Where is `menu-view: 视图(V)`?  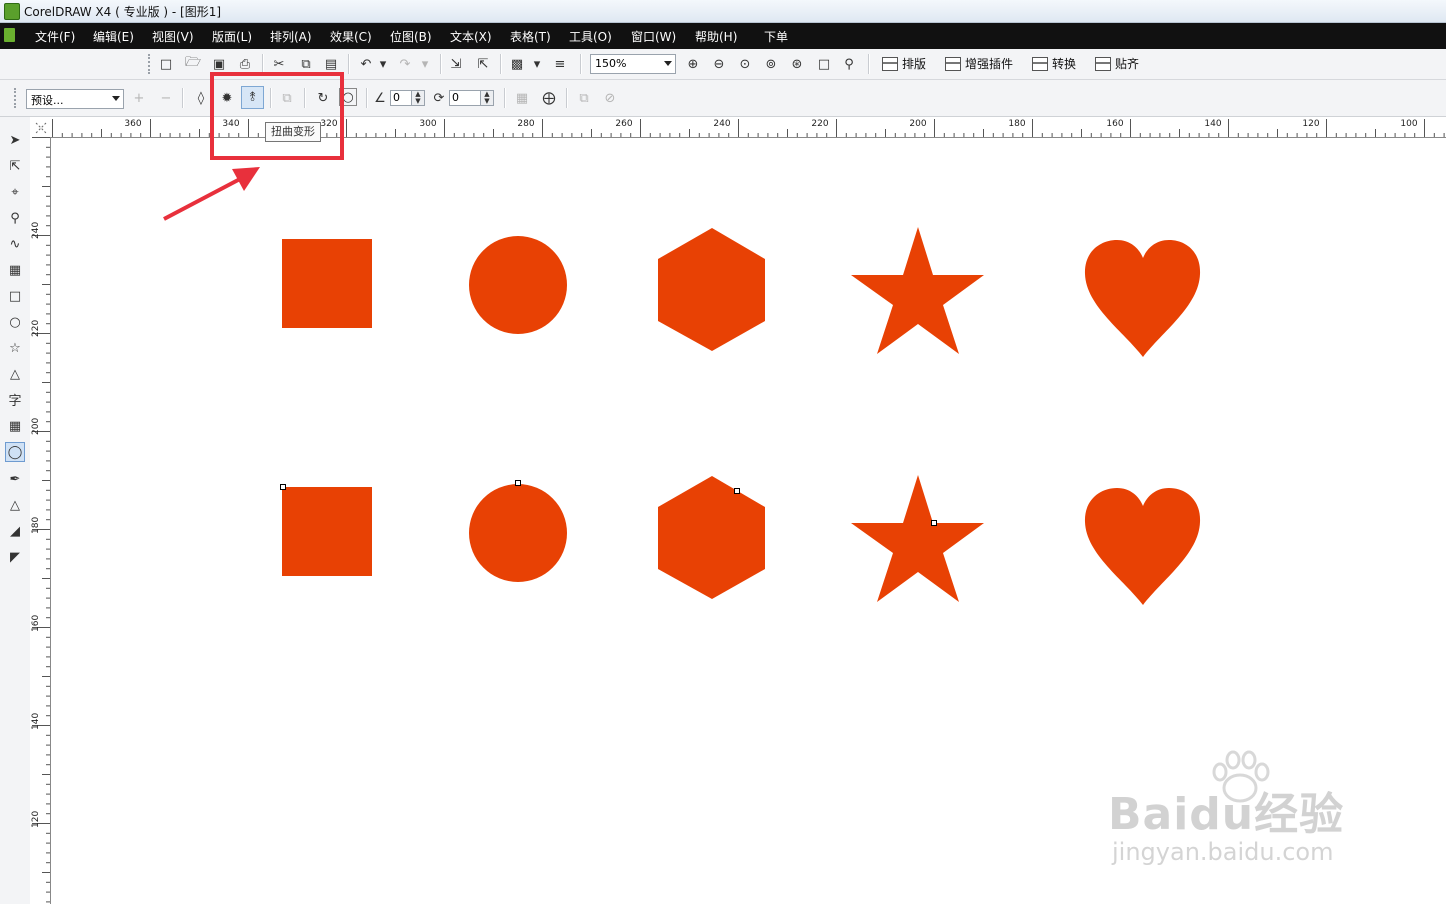 menu-view: 视图(V) is located at coordinates (173, 36).